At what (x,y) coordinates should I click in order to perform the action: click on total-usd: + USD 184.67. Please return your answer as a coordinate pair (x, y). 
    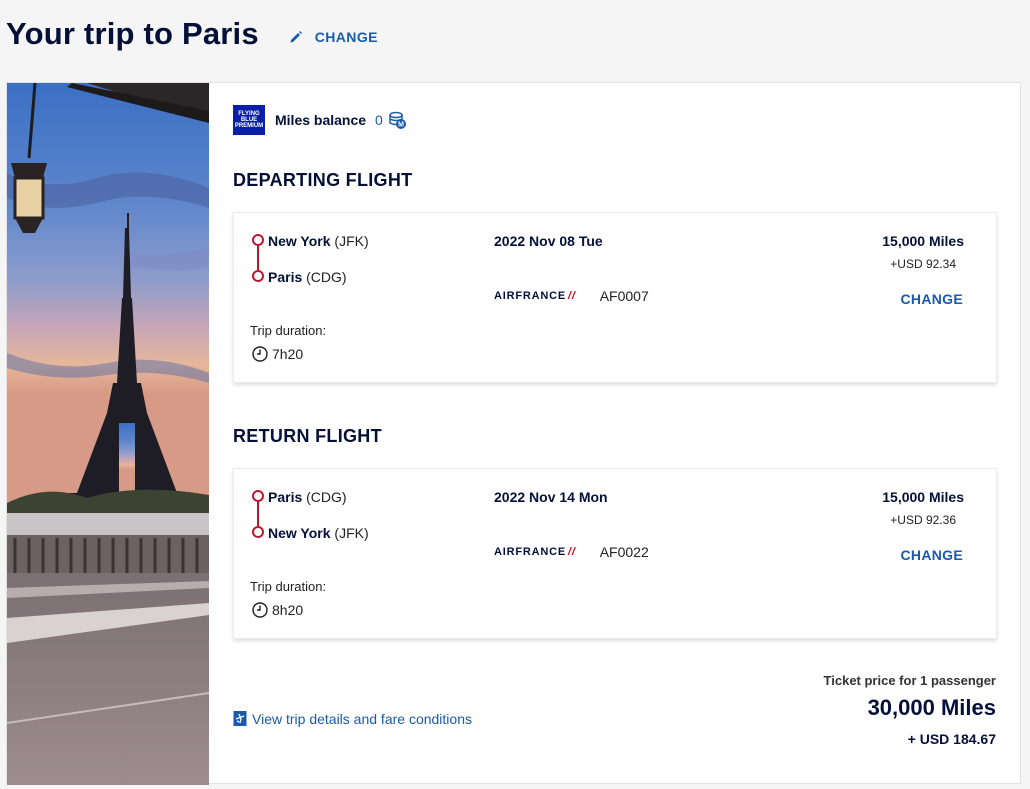
    Looking at the image, I should click on (951, 739).